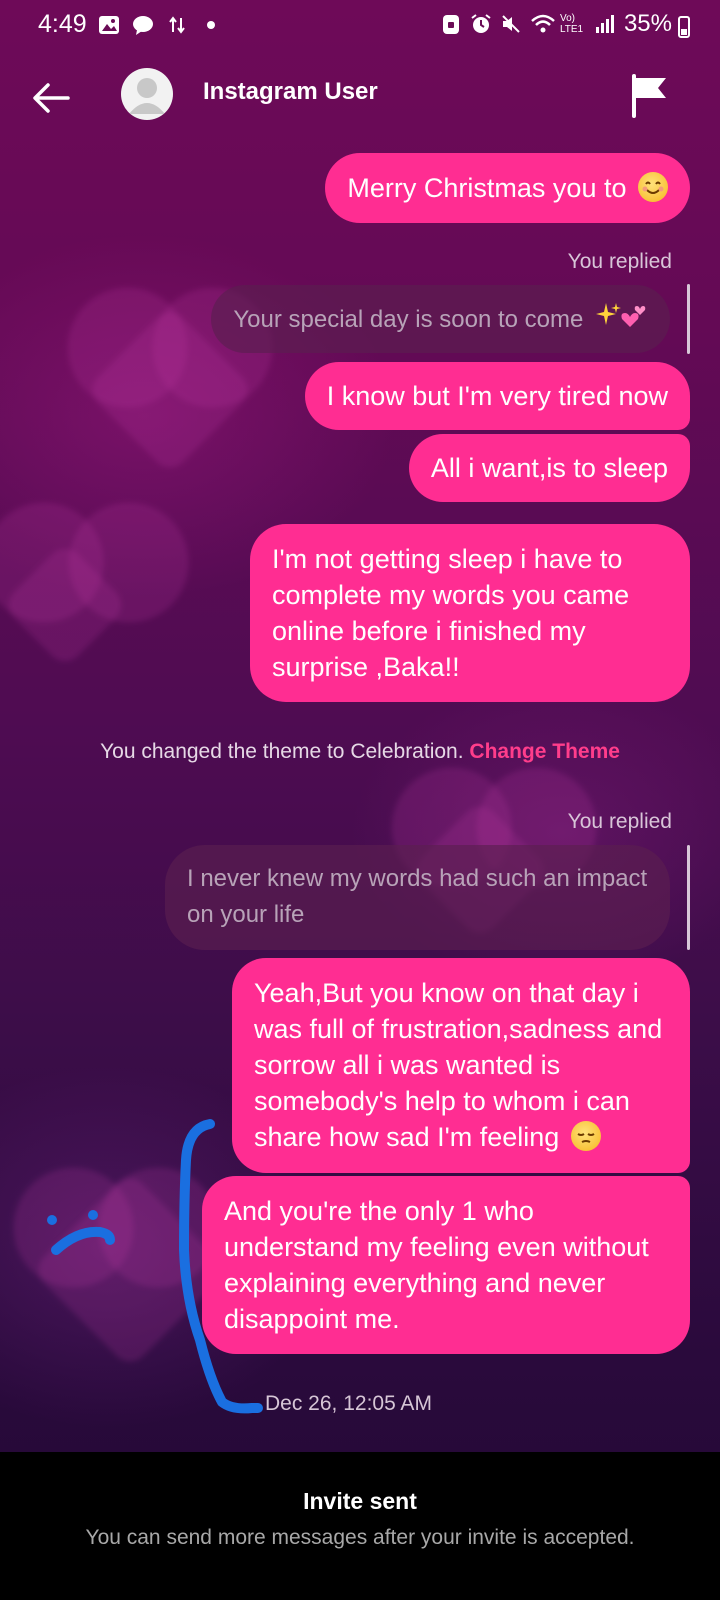  I want to click on back-button, so click(52, 98).